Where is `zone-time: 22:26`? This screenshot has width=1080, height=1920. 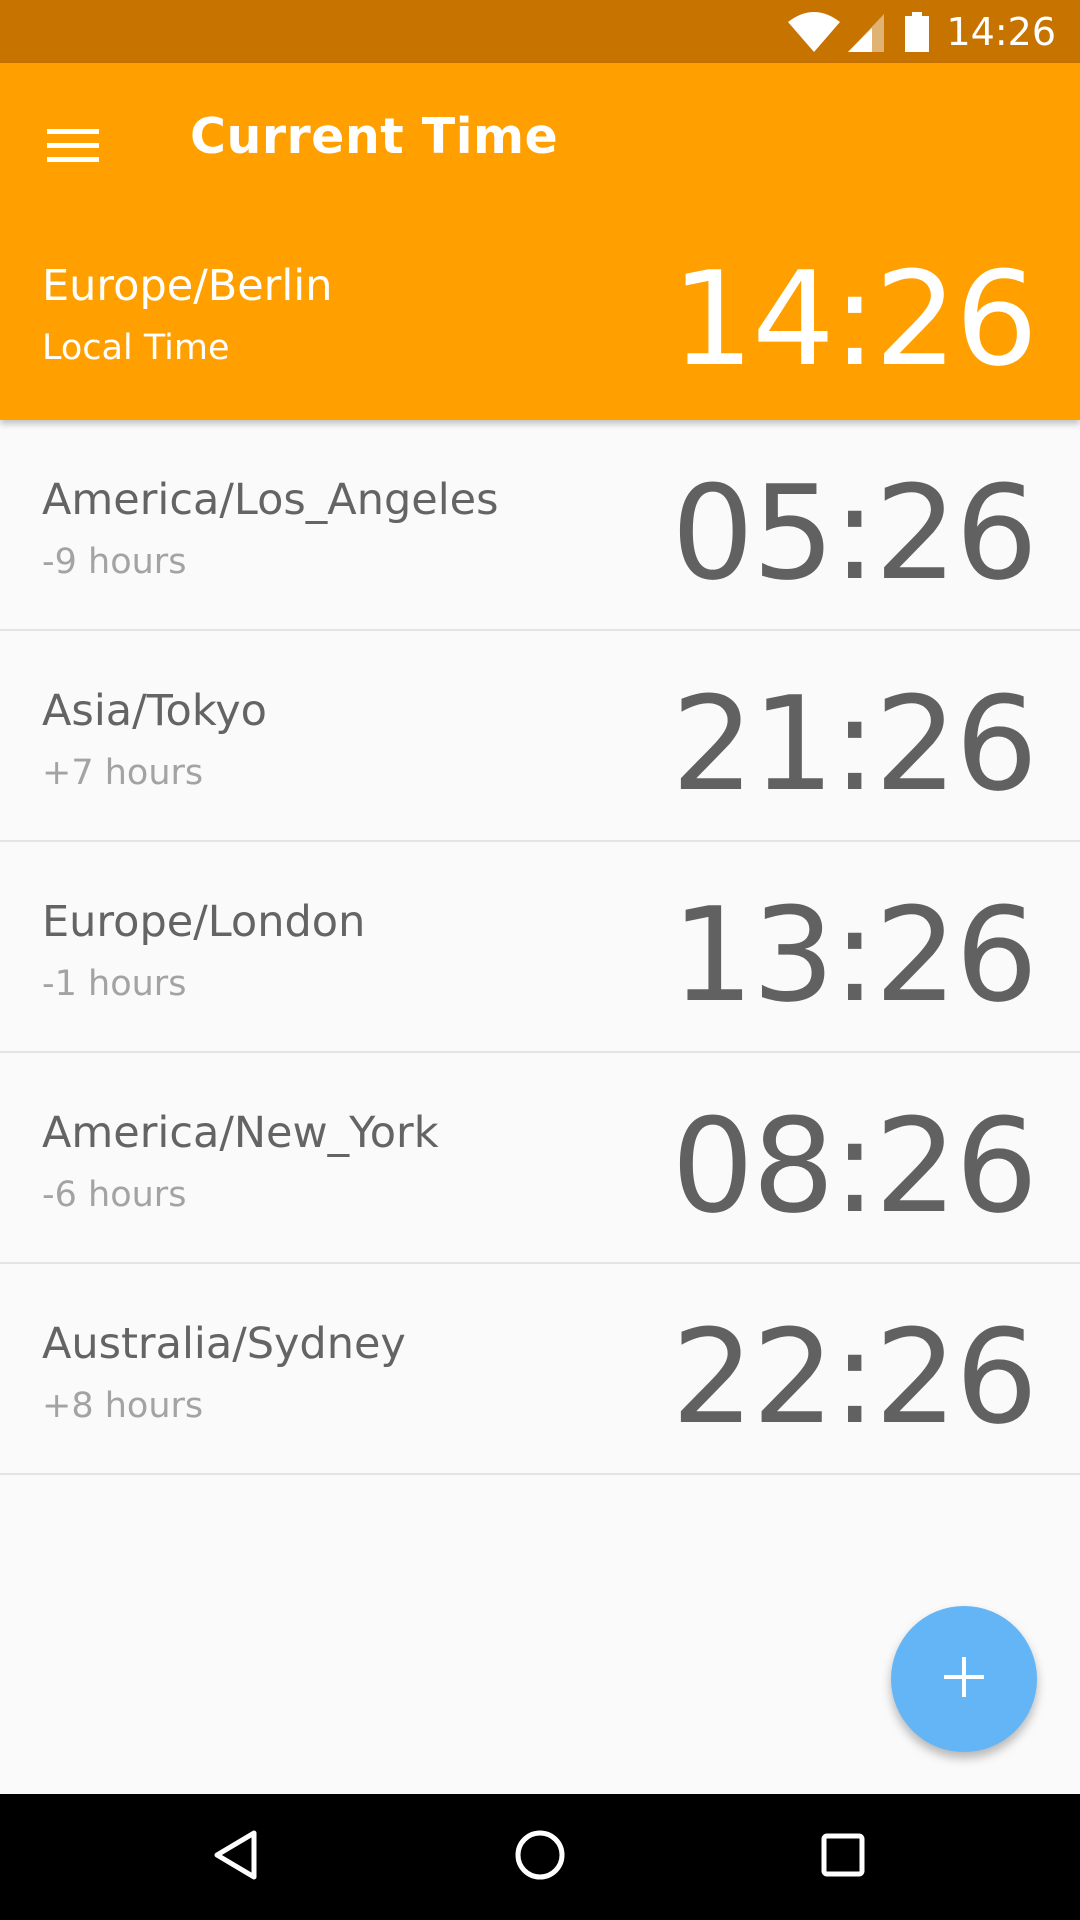 zone-time: 22:26 is located at coordinates (854, 1377).